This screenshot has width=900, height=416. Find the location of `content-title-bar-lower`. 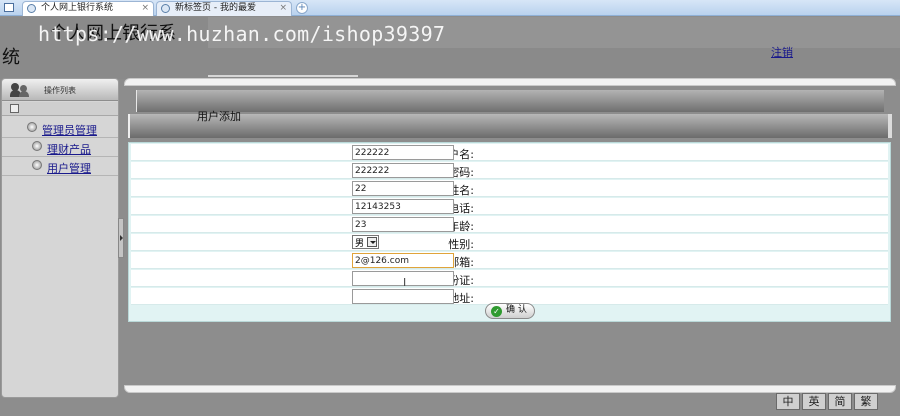

content-title-bar-lower is located at coordinates (510, 126).